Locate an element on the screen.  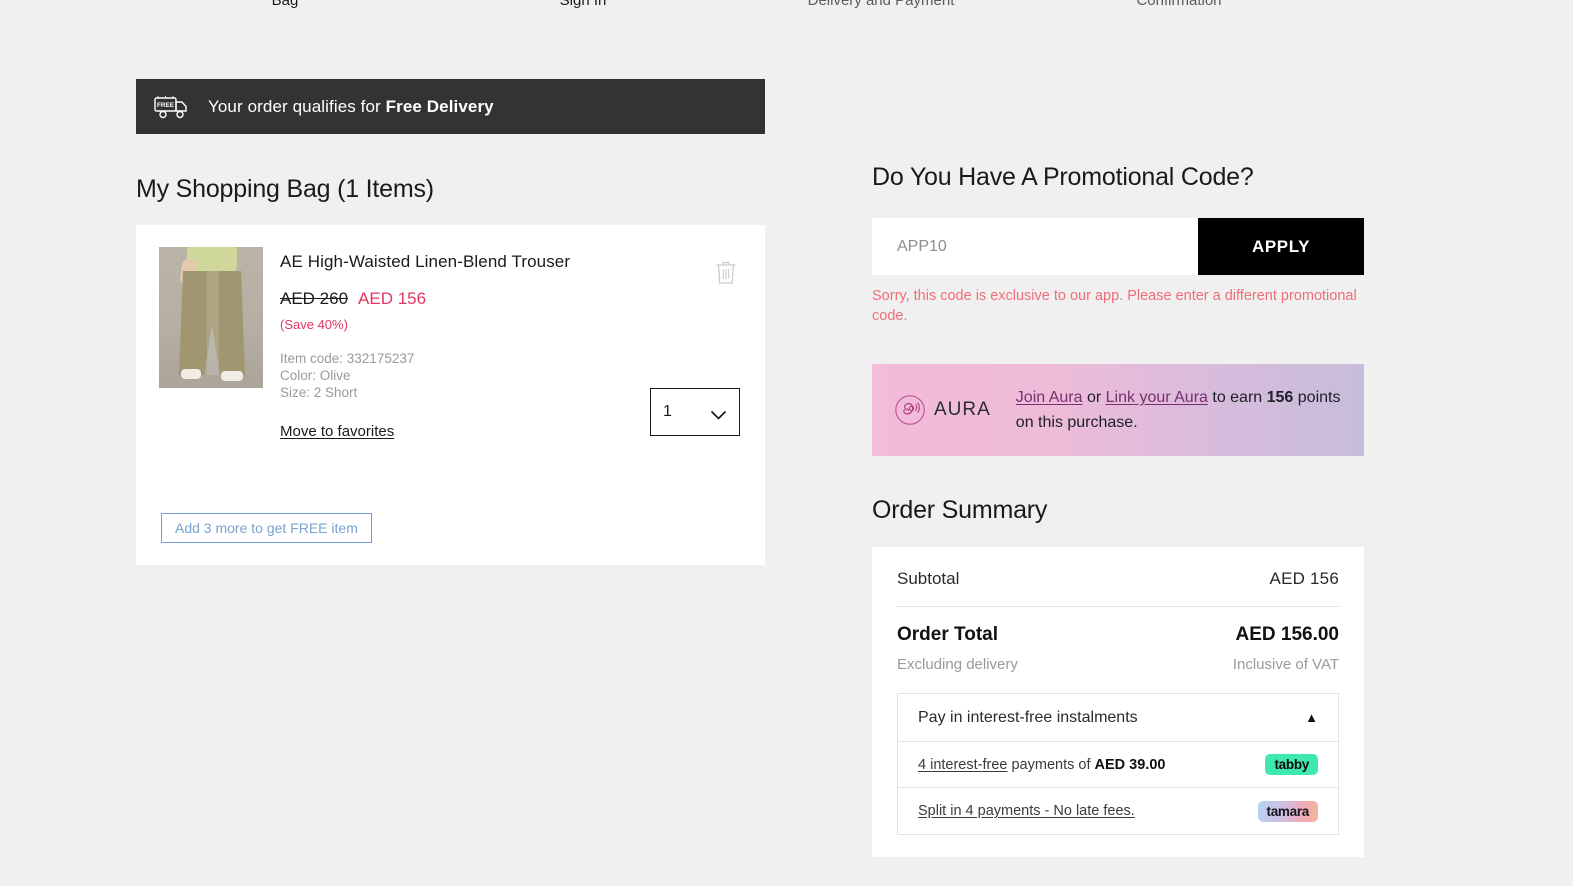
quantity-value: 1 is located at coordinates (667, 411).